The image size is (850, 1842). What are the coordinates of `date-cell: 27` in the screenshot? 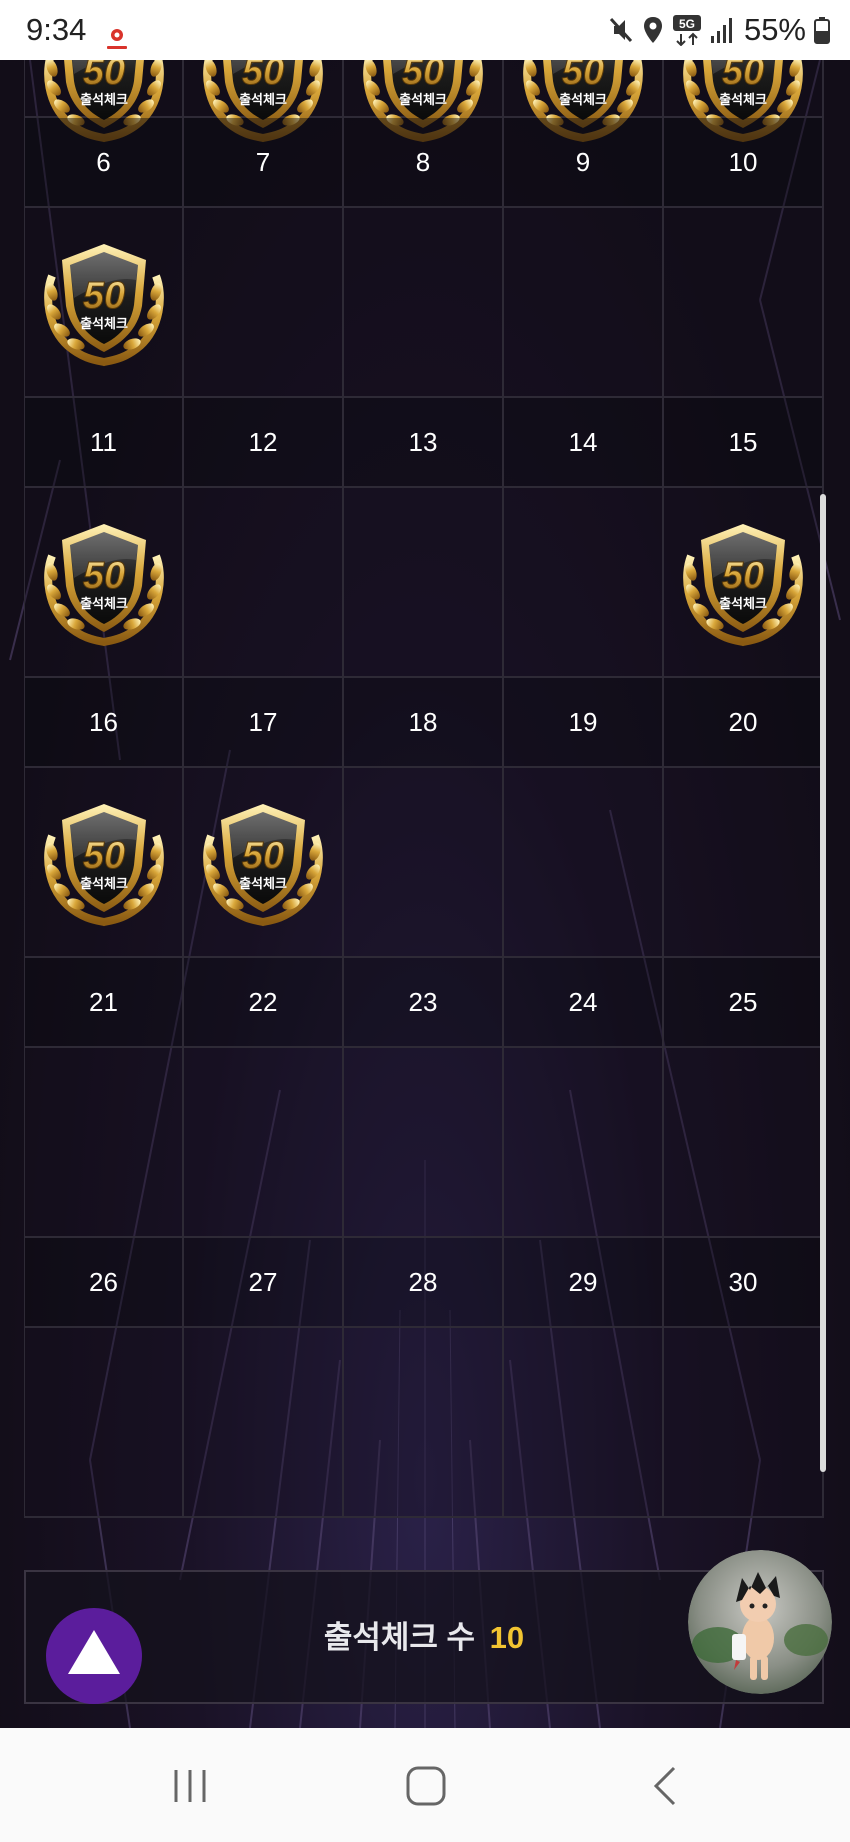 It's located at (264, 1283).